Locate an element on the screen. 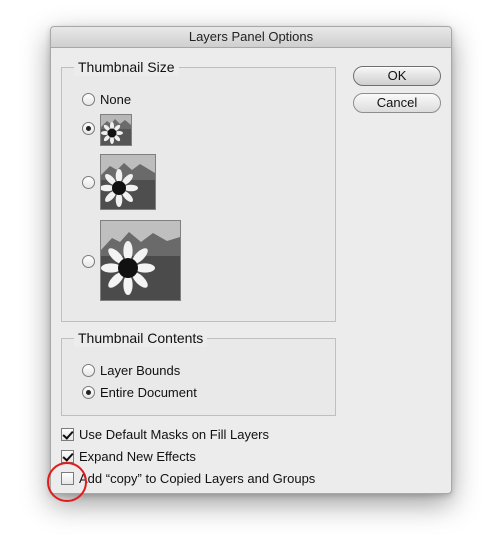 The image size is (500, 548). thumbnail-size-medium-radio is located at coordinates (88, 182).